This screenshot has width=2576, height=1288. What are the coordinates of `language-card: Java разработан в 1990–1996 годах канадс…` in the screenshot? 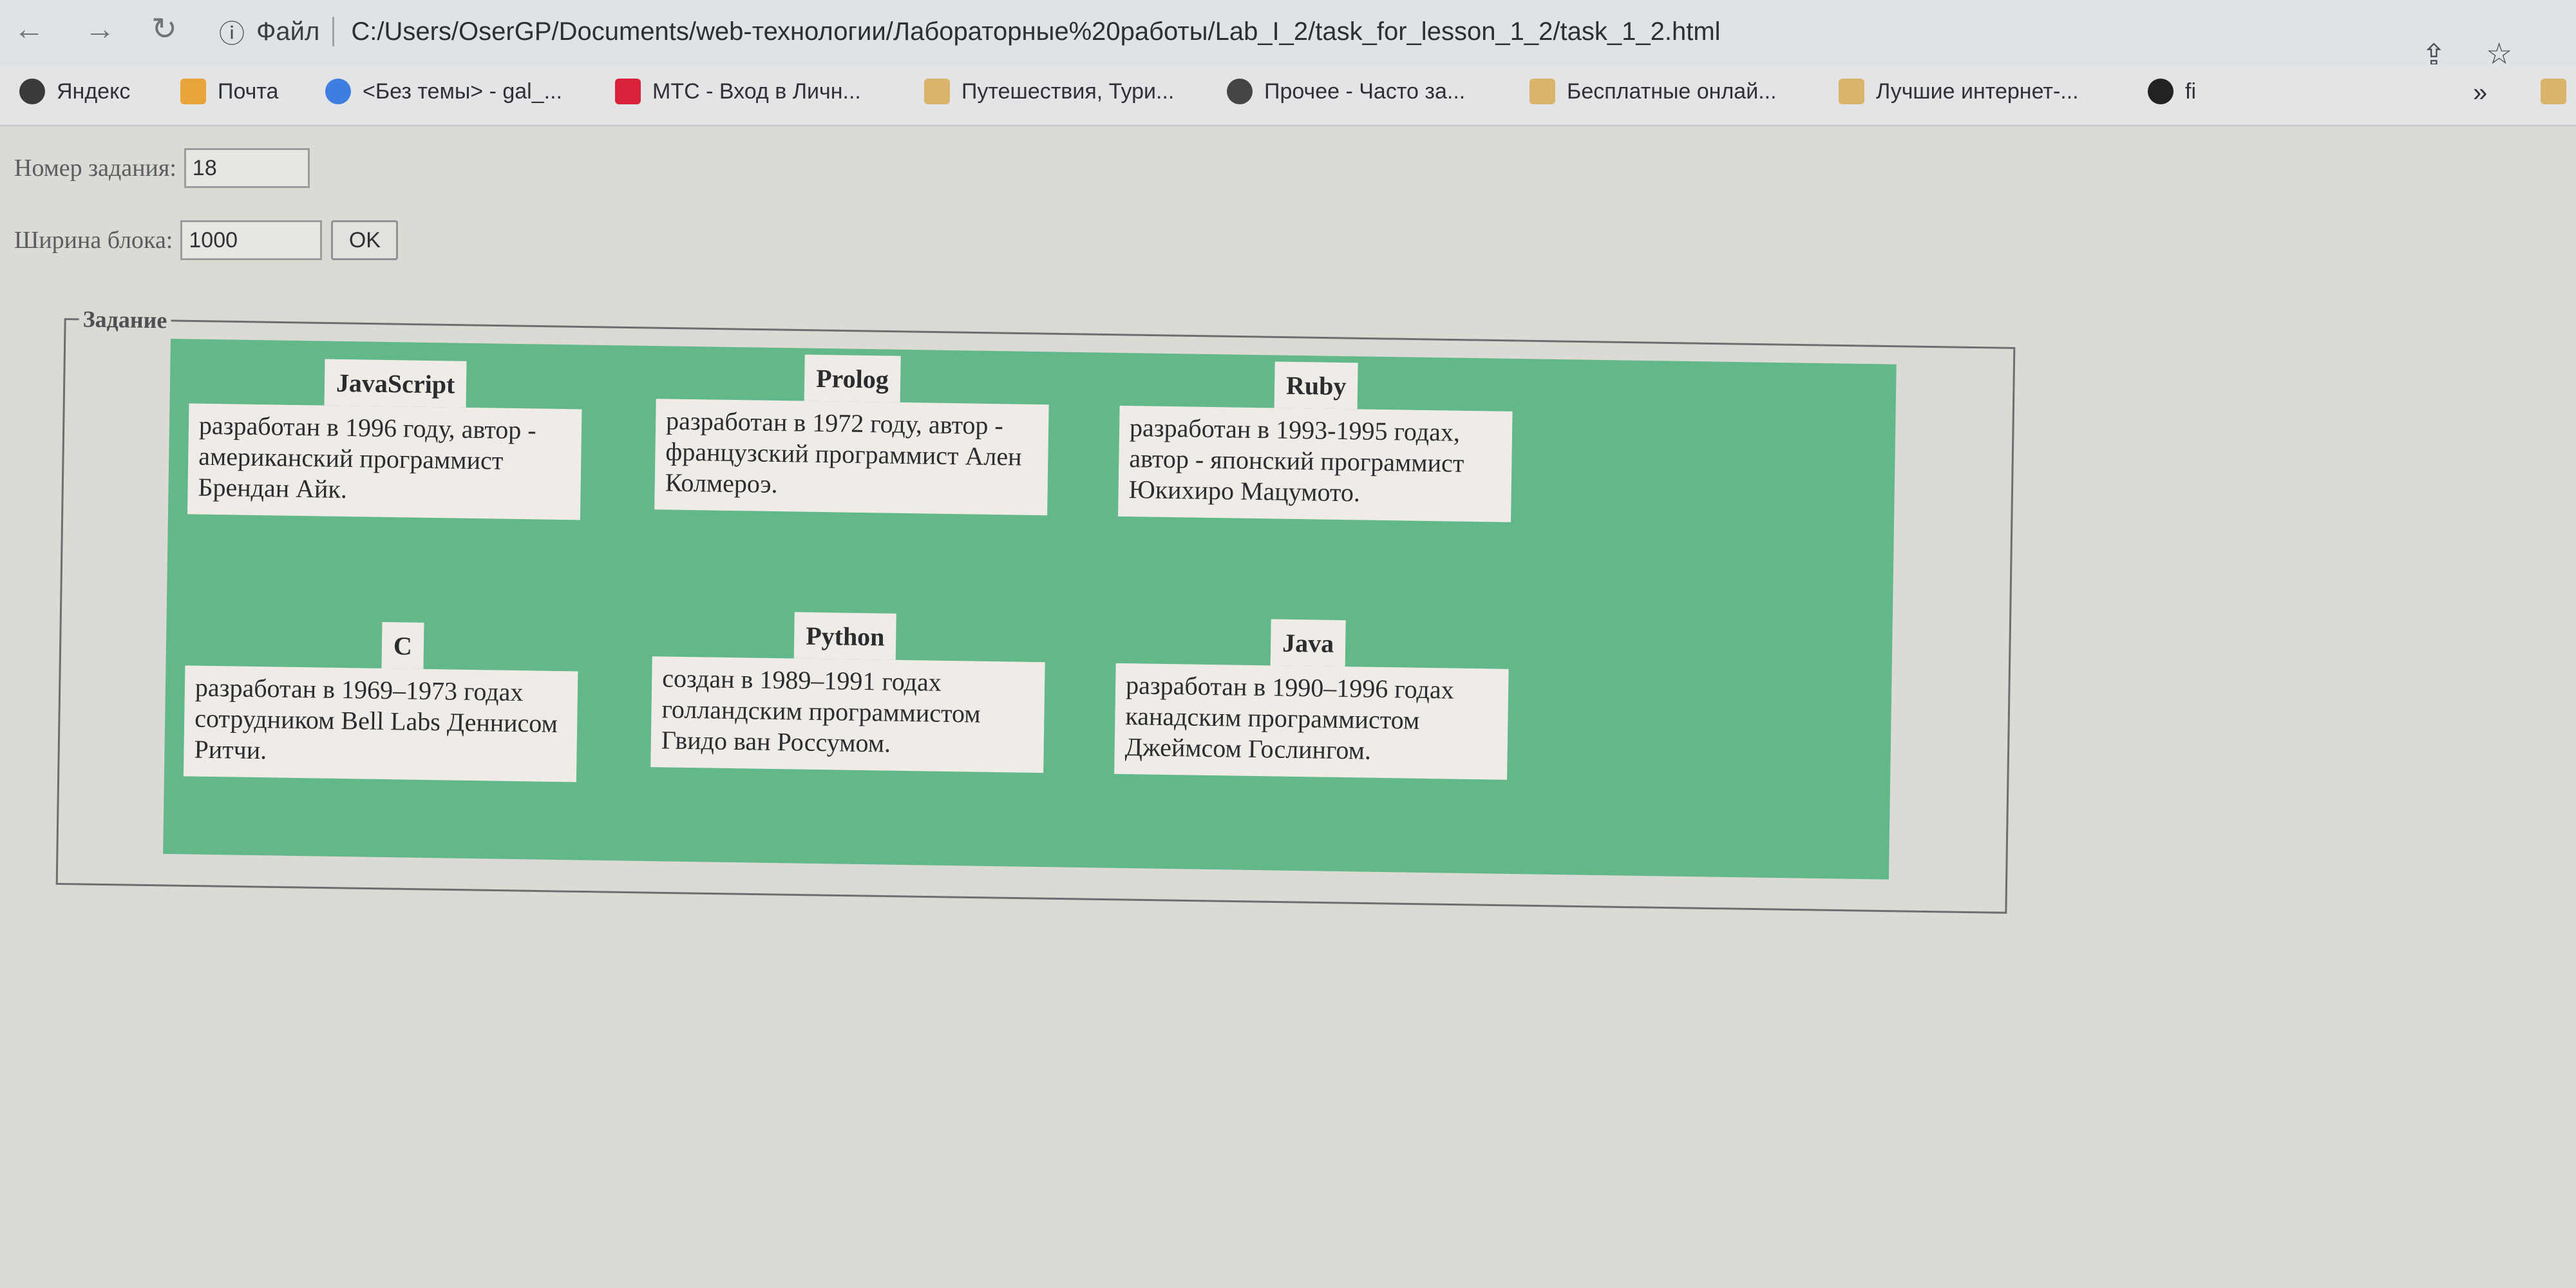 It's located at (1312, 698).